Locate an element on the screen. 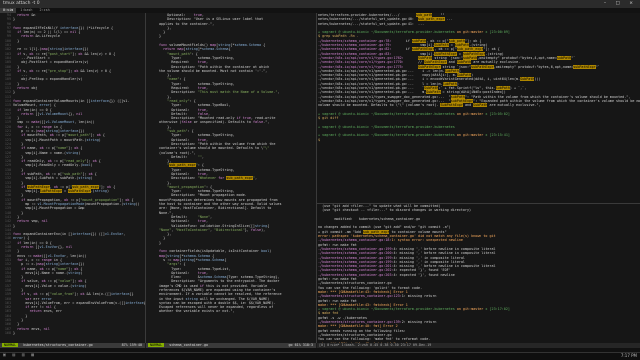 The width and height of the screenshot is (640, 360). line-text: envs[i].Name = name.(string) is located at coordinates (48, 272).